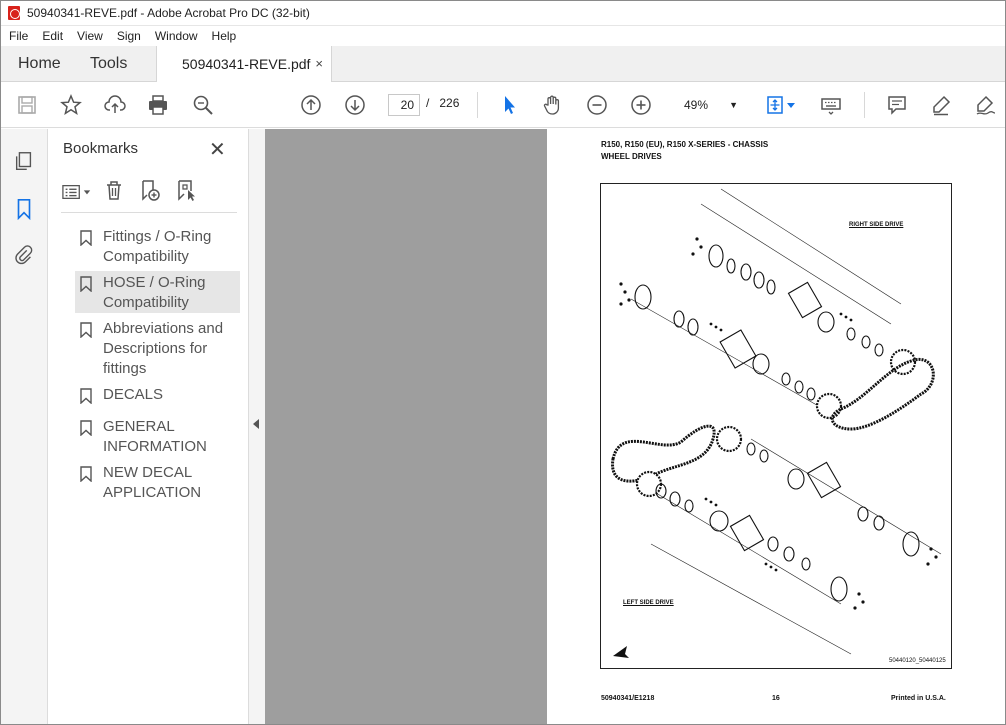 The width and height of the screenshot is (1006, 725). Describe the element at coordinates (24, 209) in the screenshot. I see `bookmark-panel-icon` at that location.